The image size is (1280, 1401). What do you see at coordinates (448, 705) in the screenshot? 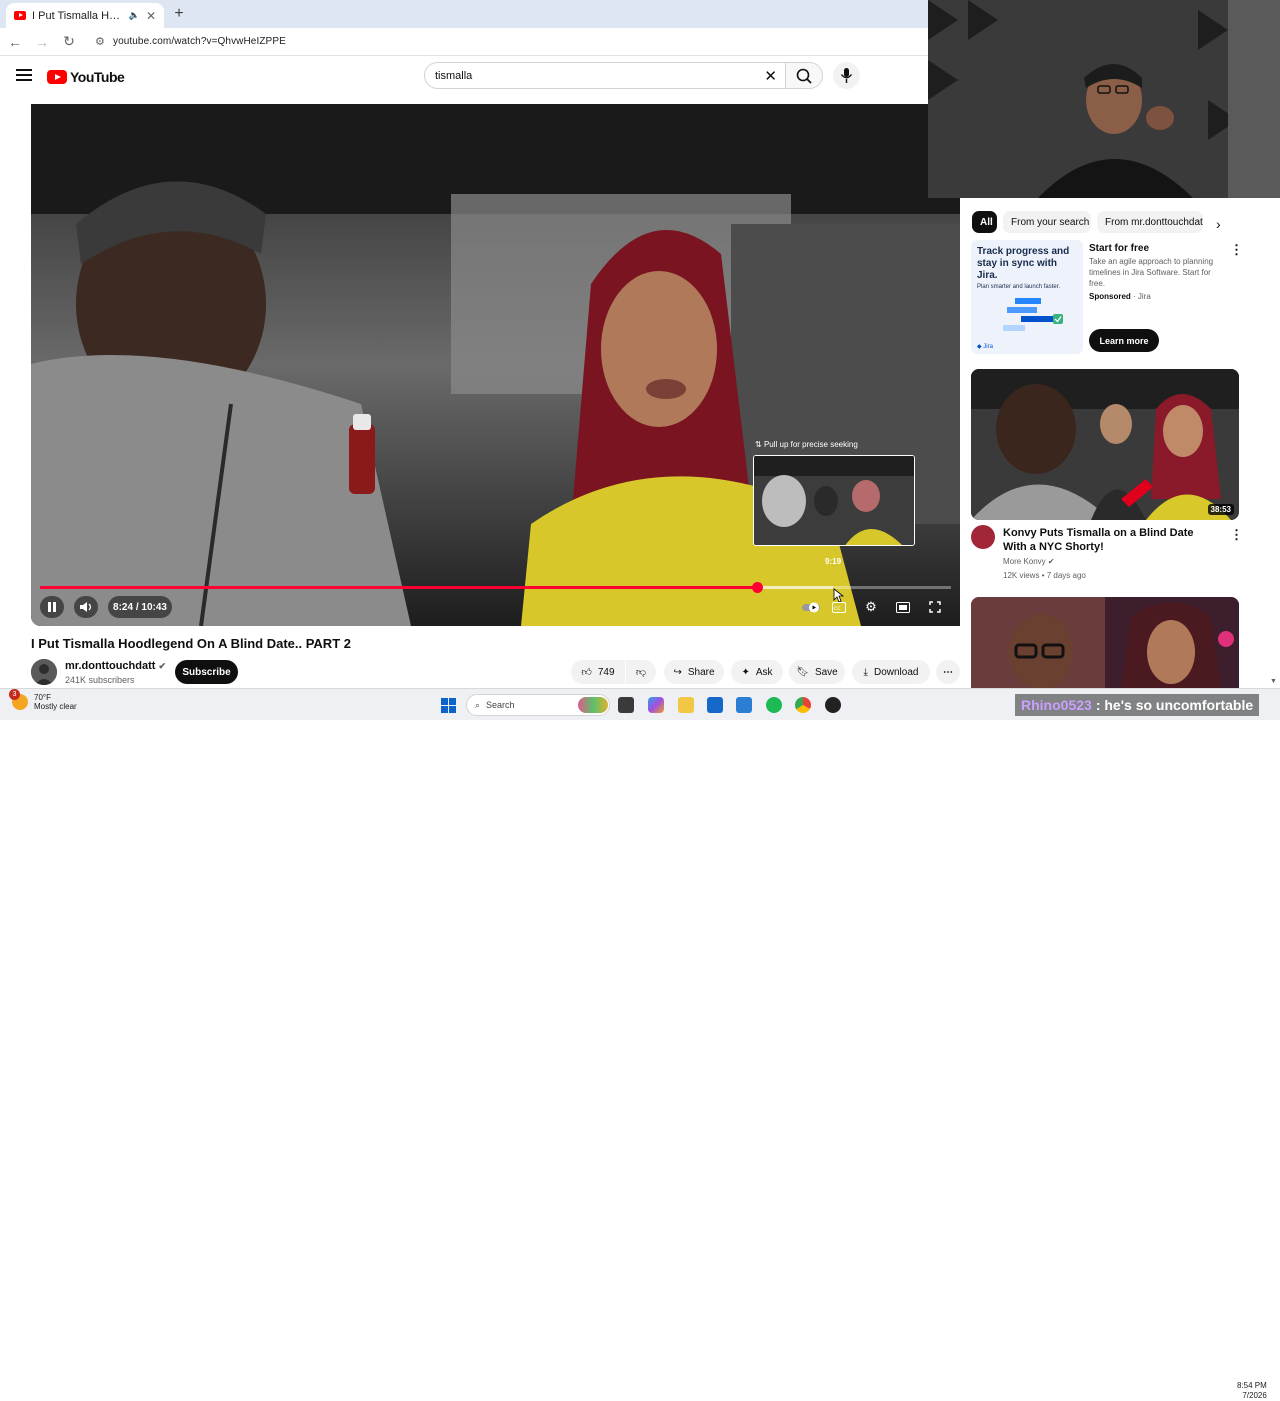
I see `windows-start-icon` at bounding box center [448, 705].